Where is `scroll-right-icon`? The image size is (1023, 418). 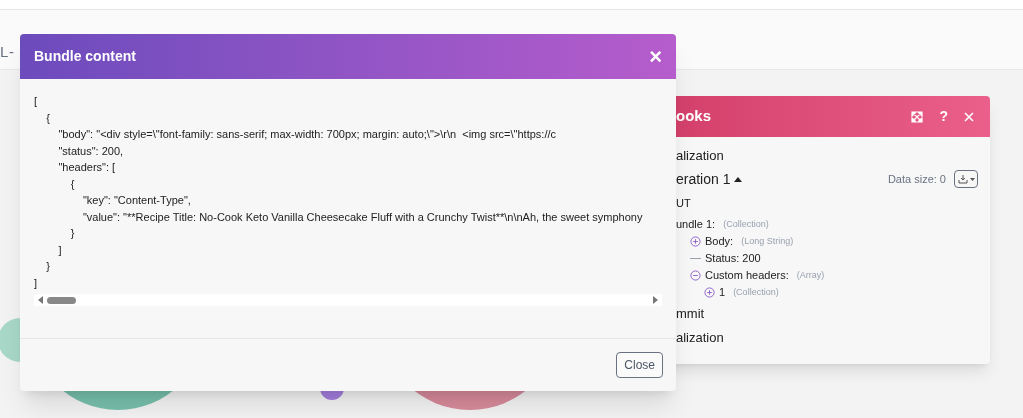
scroll-right-icon is located at coordinates (655, 300).